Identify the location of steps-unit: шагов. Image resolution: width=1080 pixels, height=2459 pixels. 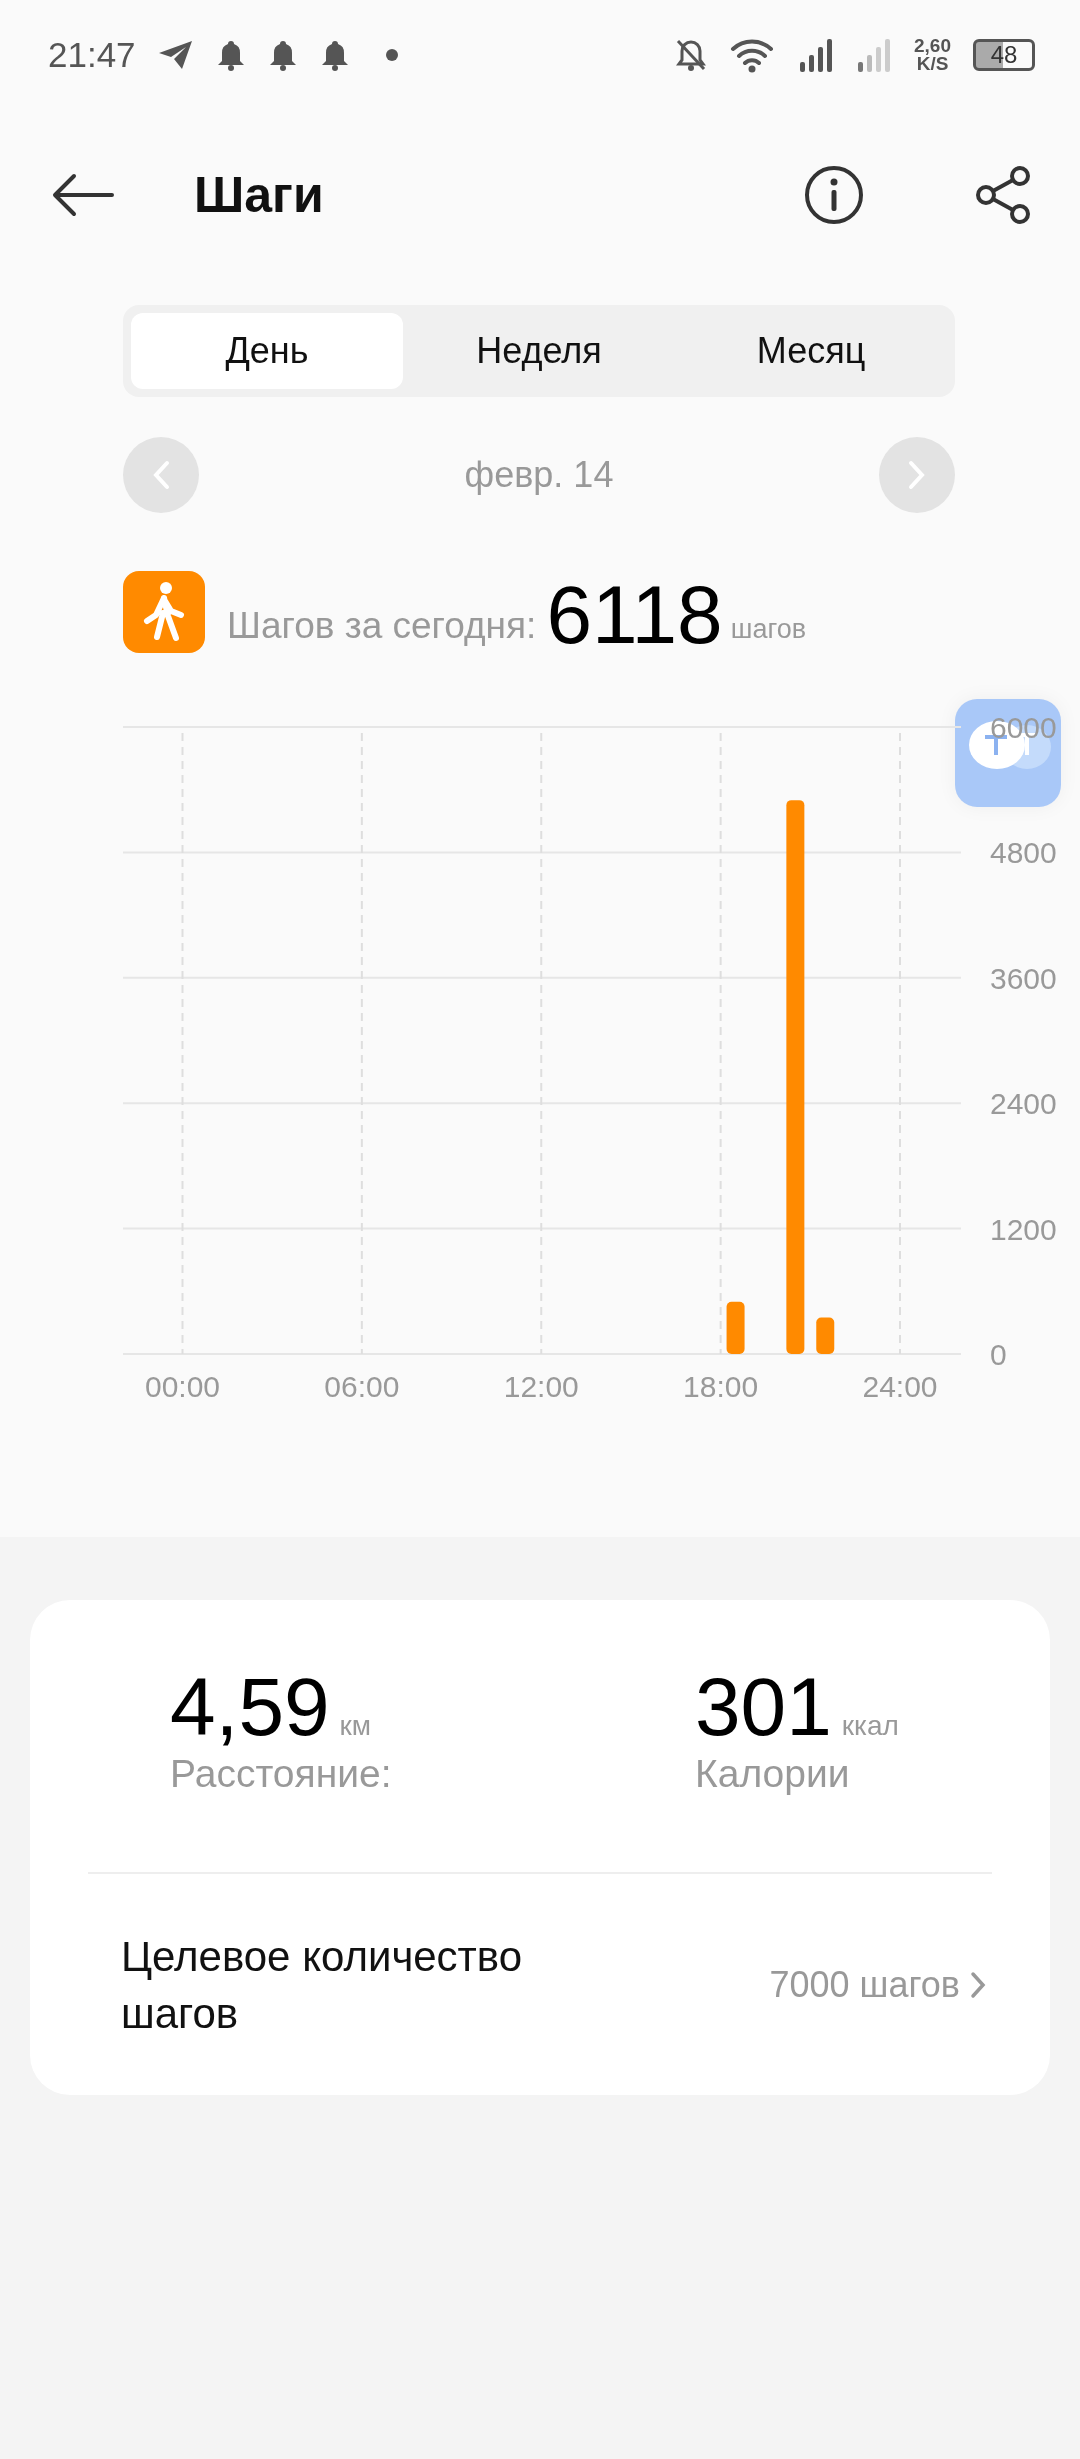
(768, 629).